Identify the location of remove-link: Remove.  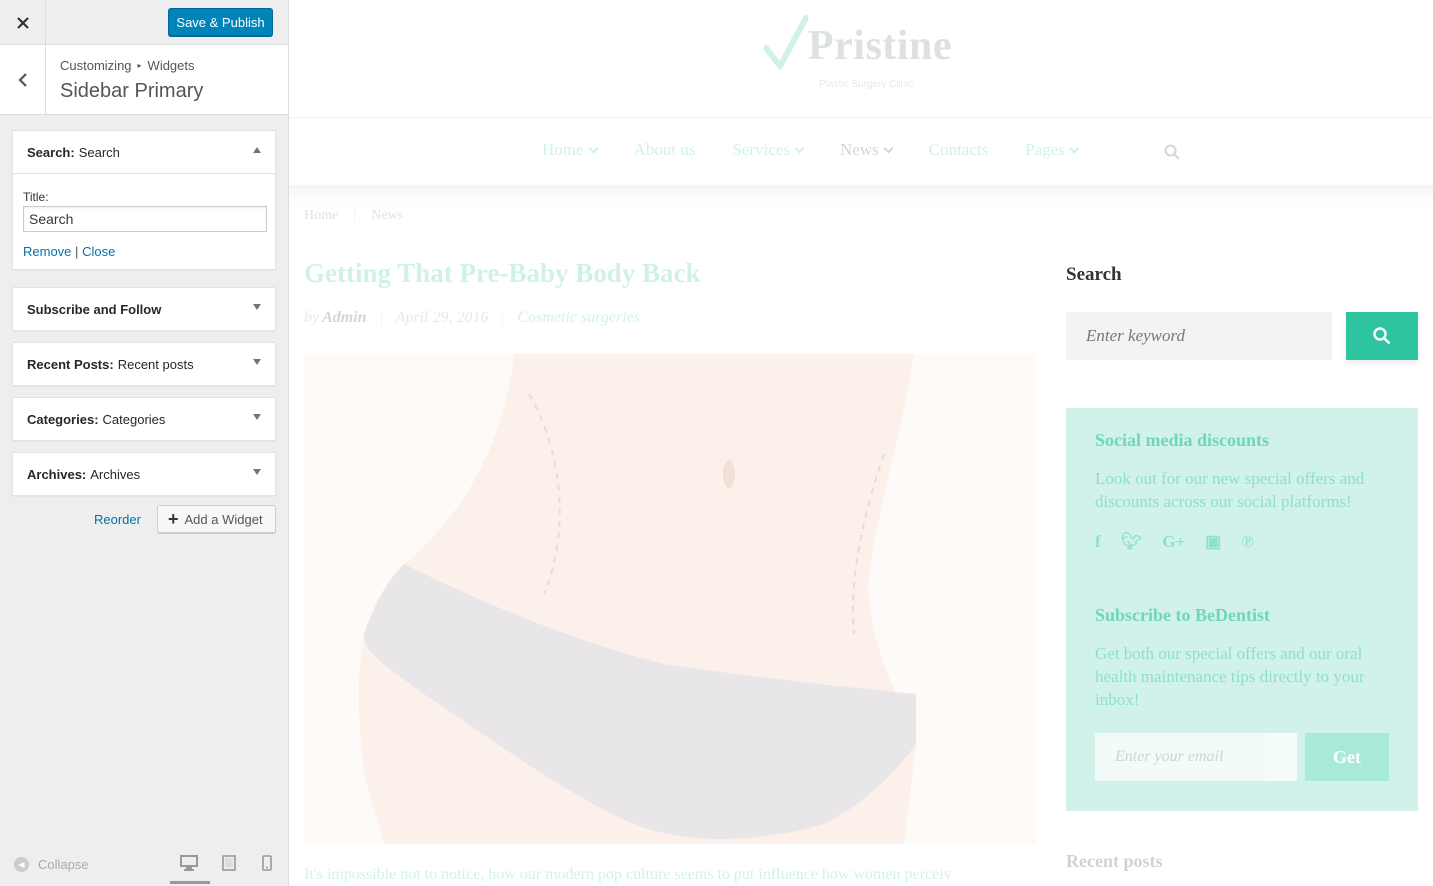
(47, 251).